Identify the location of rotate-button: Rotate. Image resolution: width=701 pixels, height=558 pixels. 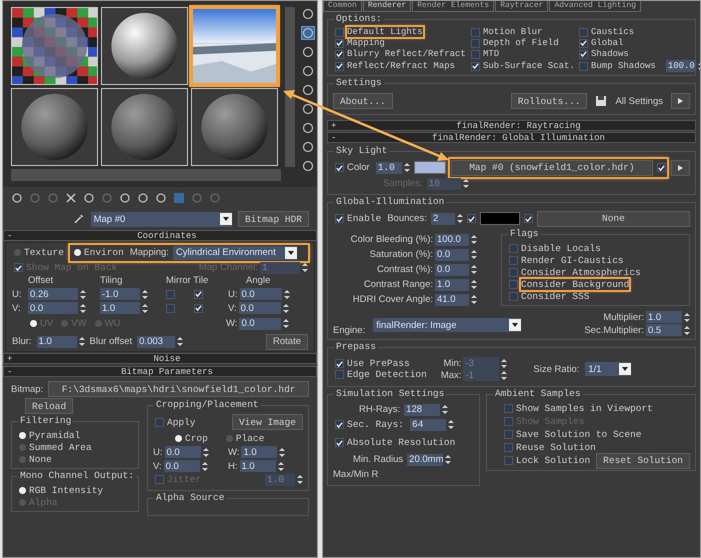
(287, 342).